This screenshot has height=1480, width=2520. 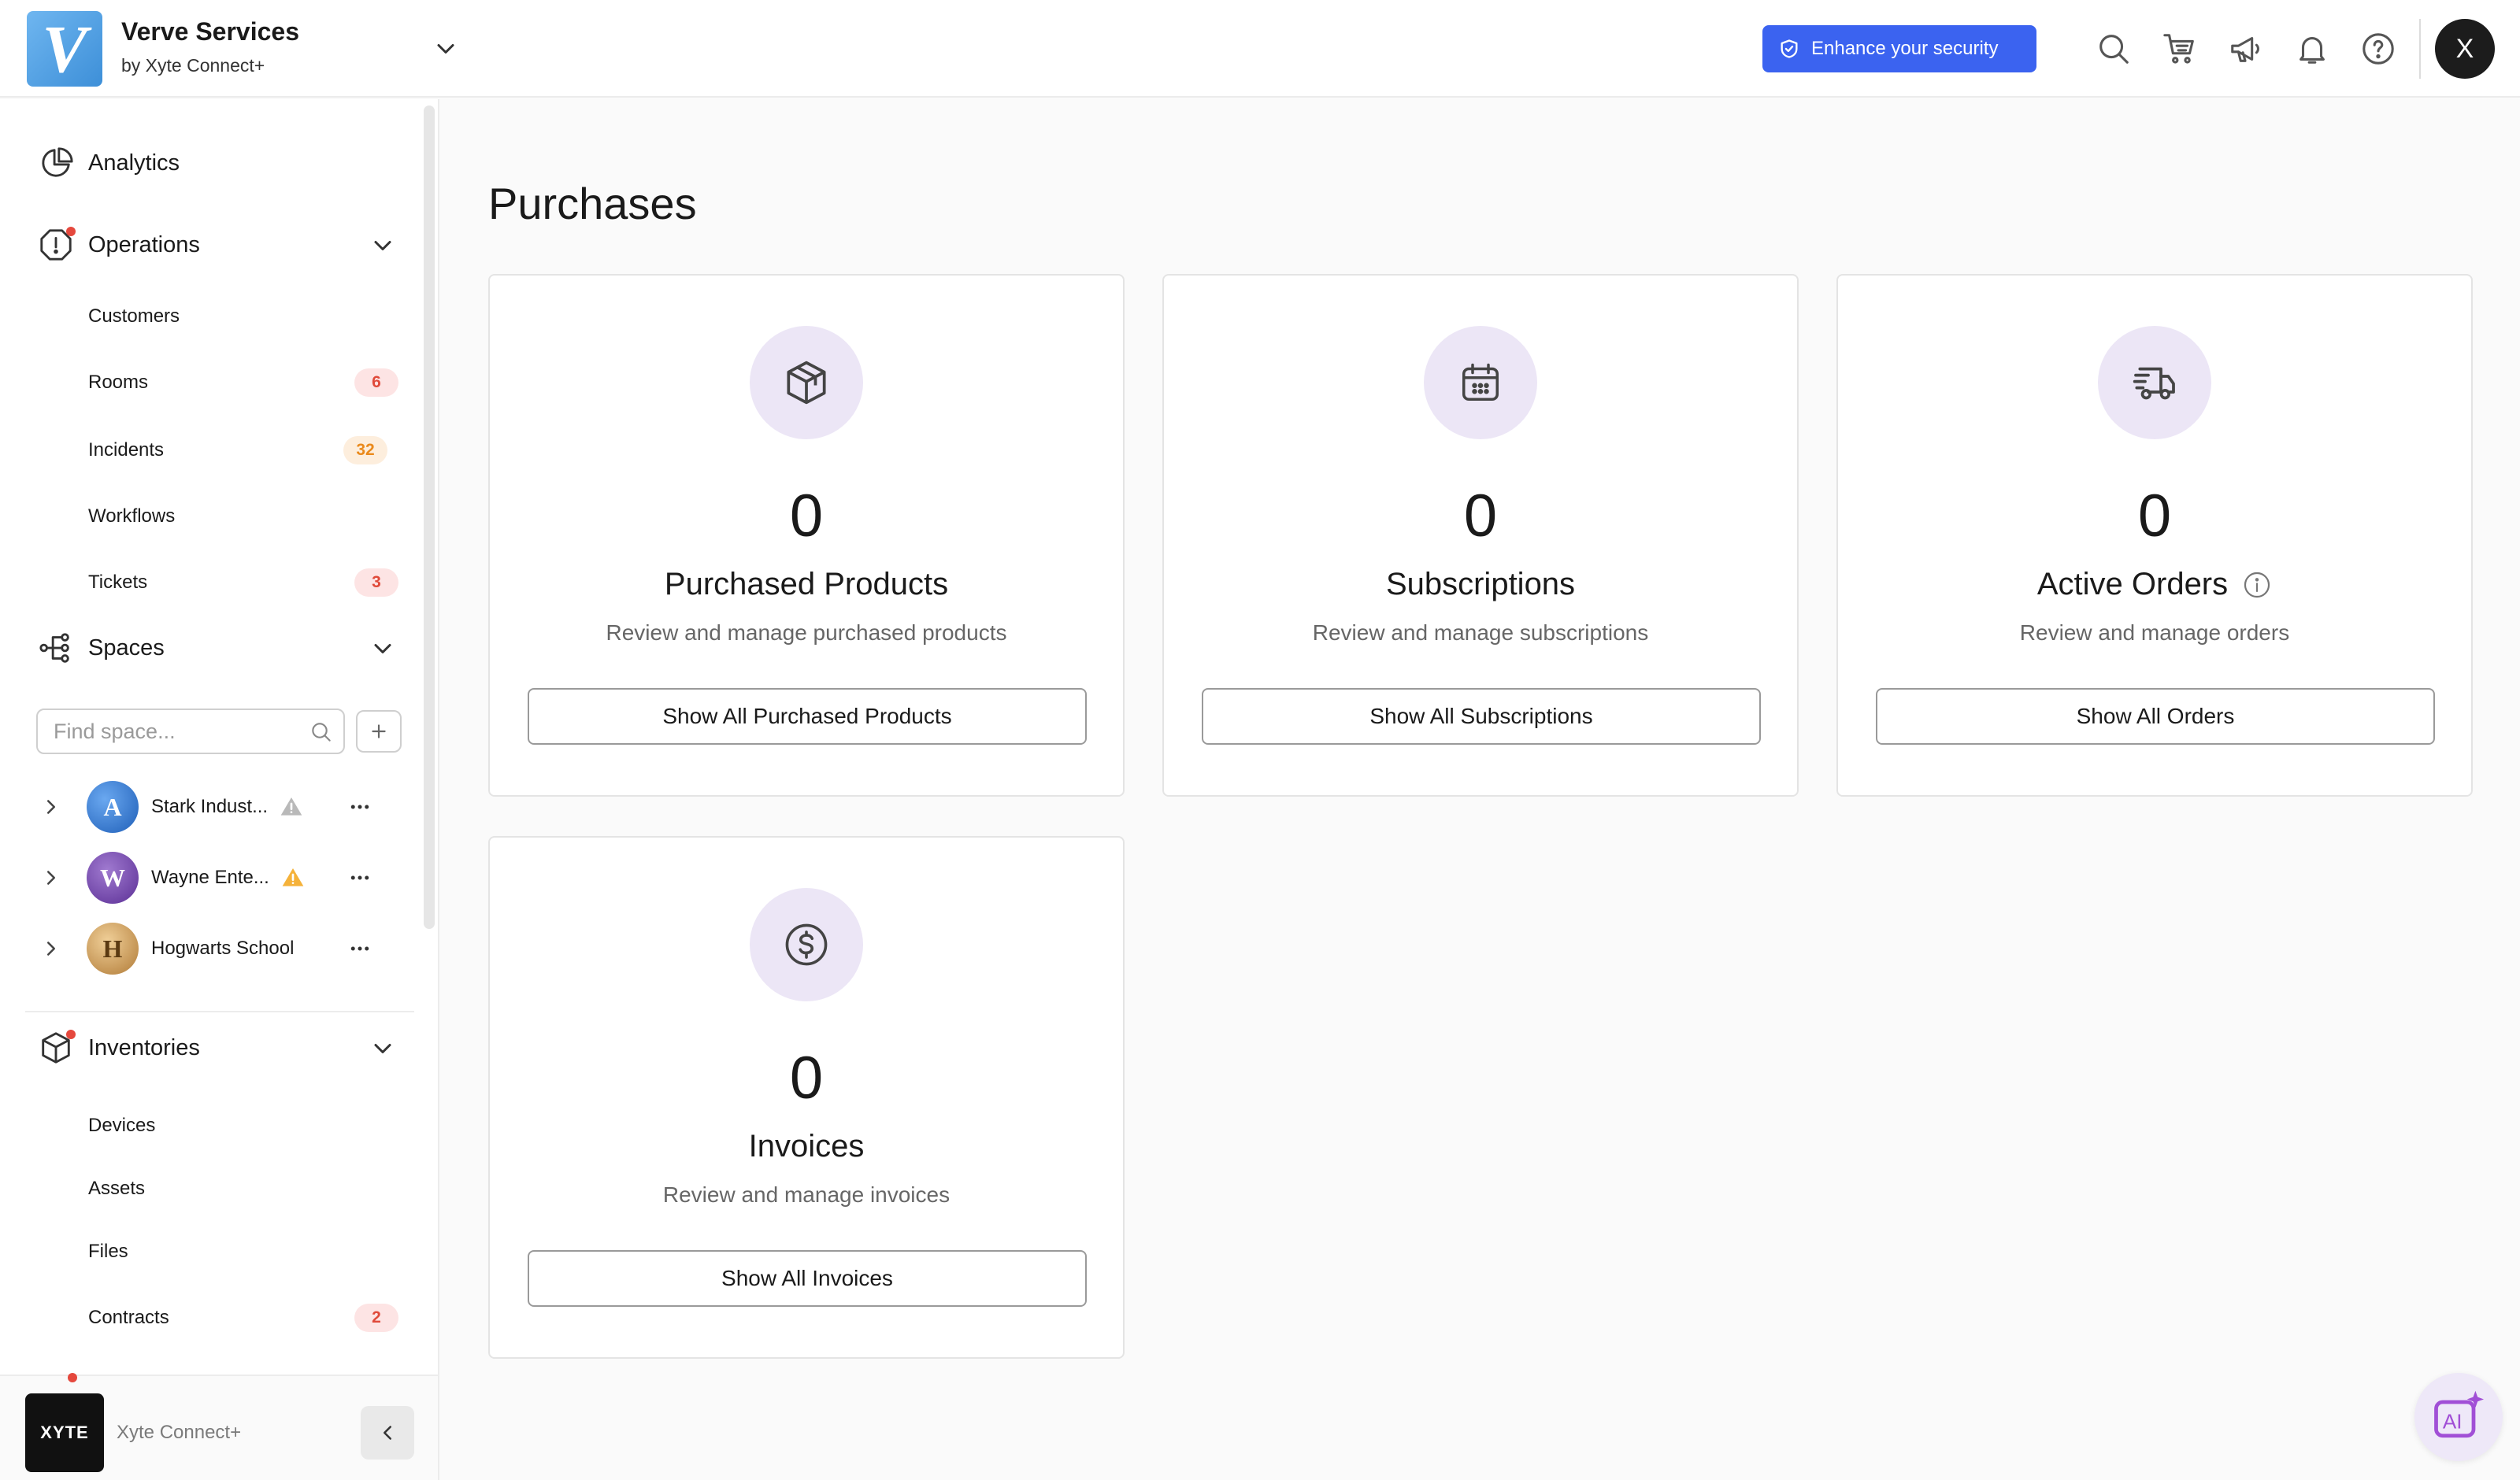 I want to click on sidebar-group-operations: Operations, so click(x=118, y=245).